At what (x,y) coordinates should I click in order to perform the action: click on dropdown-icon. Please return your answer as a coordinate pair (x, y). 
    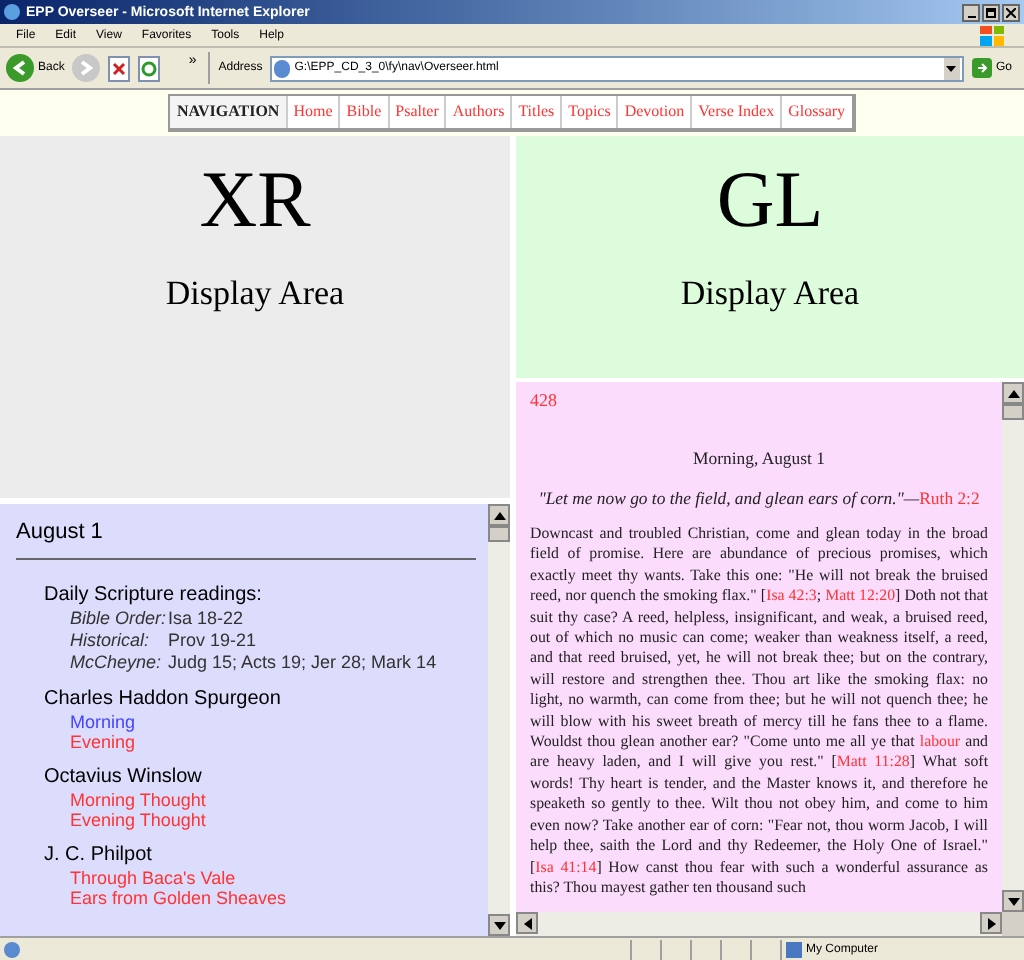
    Looking at the image, I should click on (951, 68).